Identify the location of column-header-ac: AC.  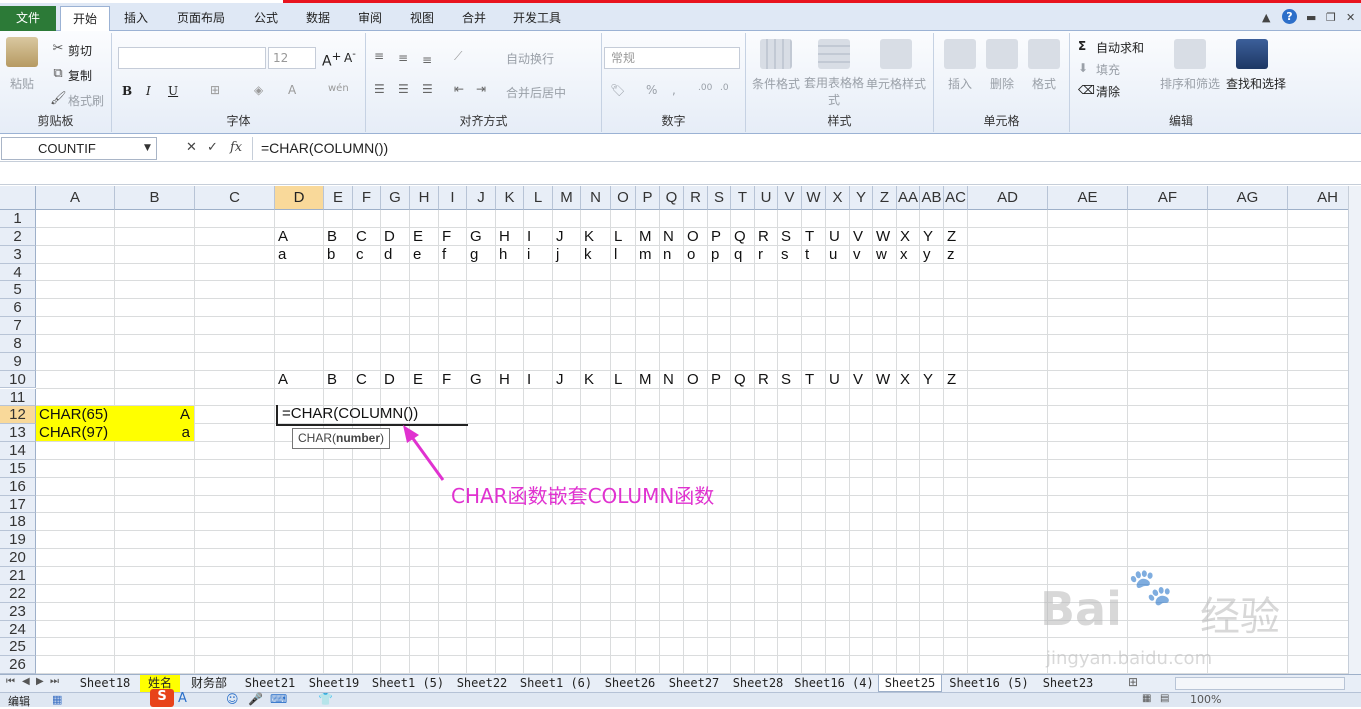
(956, 198).